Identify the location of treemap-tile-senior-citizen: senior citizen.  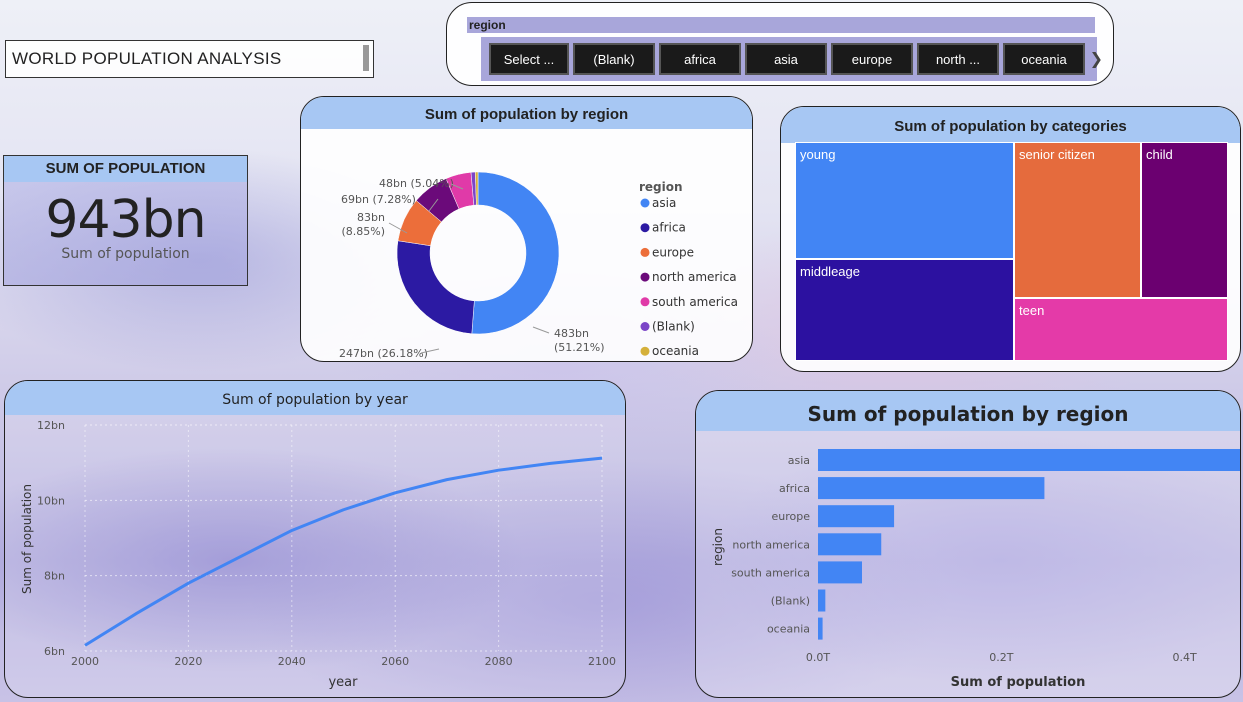
(1077, 220).